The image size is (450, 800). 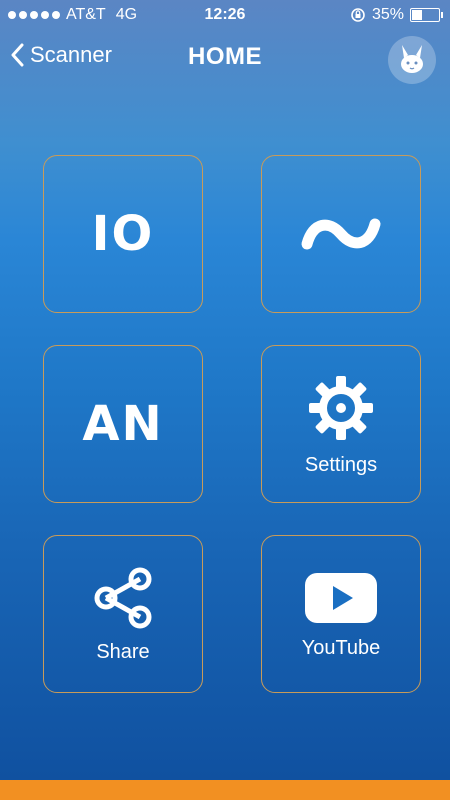 I want to click on youtube-icon, so click(x=341, y=597).